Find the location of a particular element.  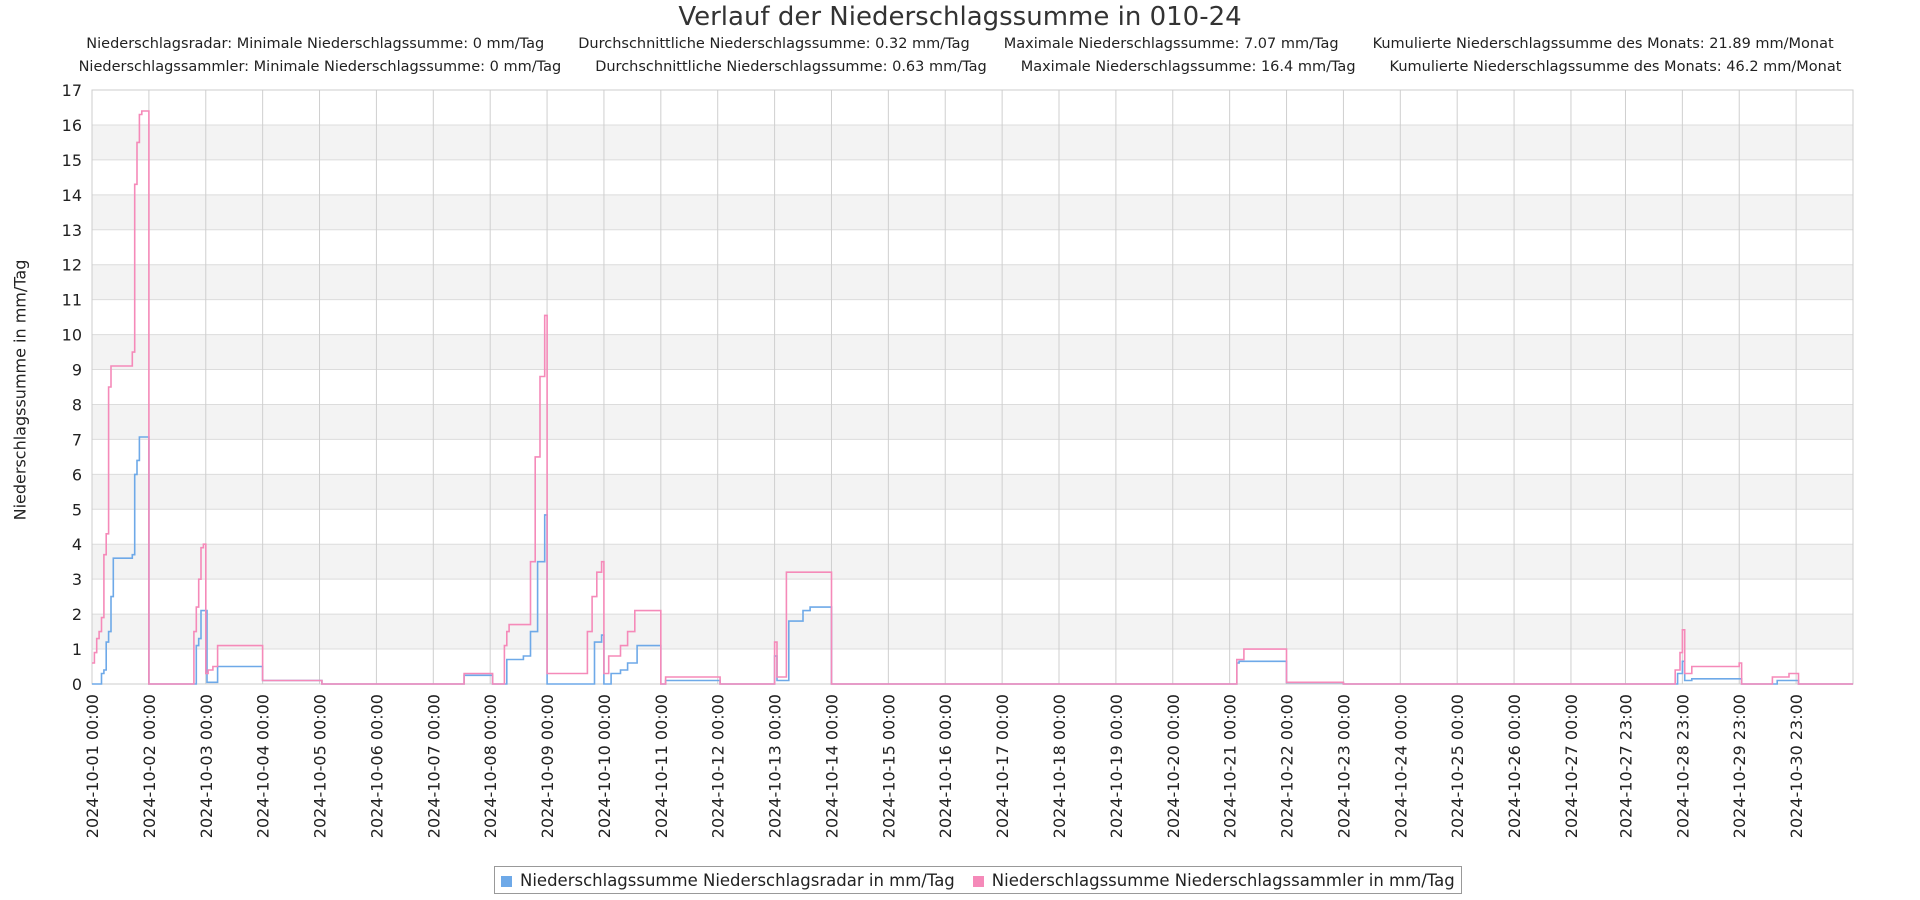

x-tick-label: 2024-10-15 00:00 is located at coordinates (888, 766).